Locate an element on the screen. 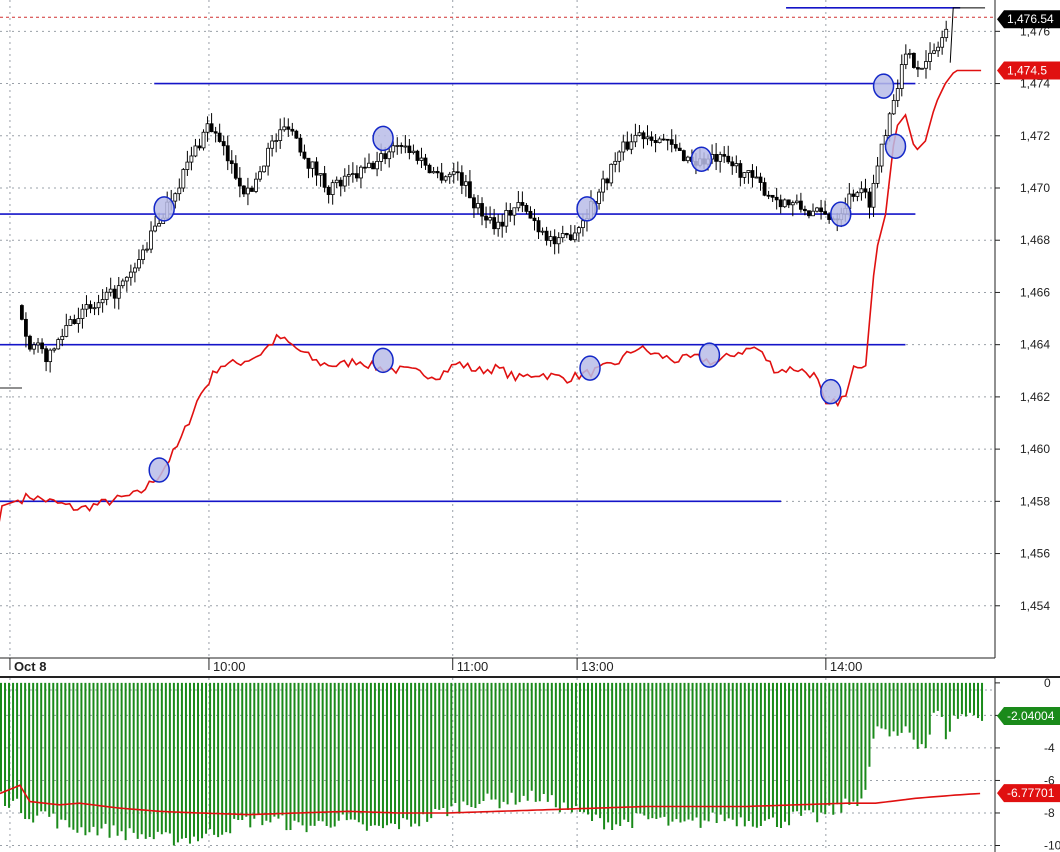 The image size is (1060, 852). histogram-signal-tag: -6.77701 is located at coordinates (1028, 793).